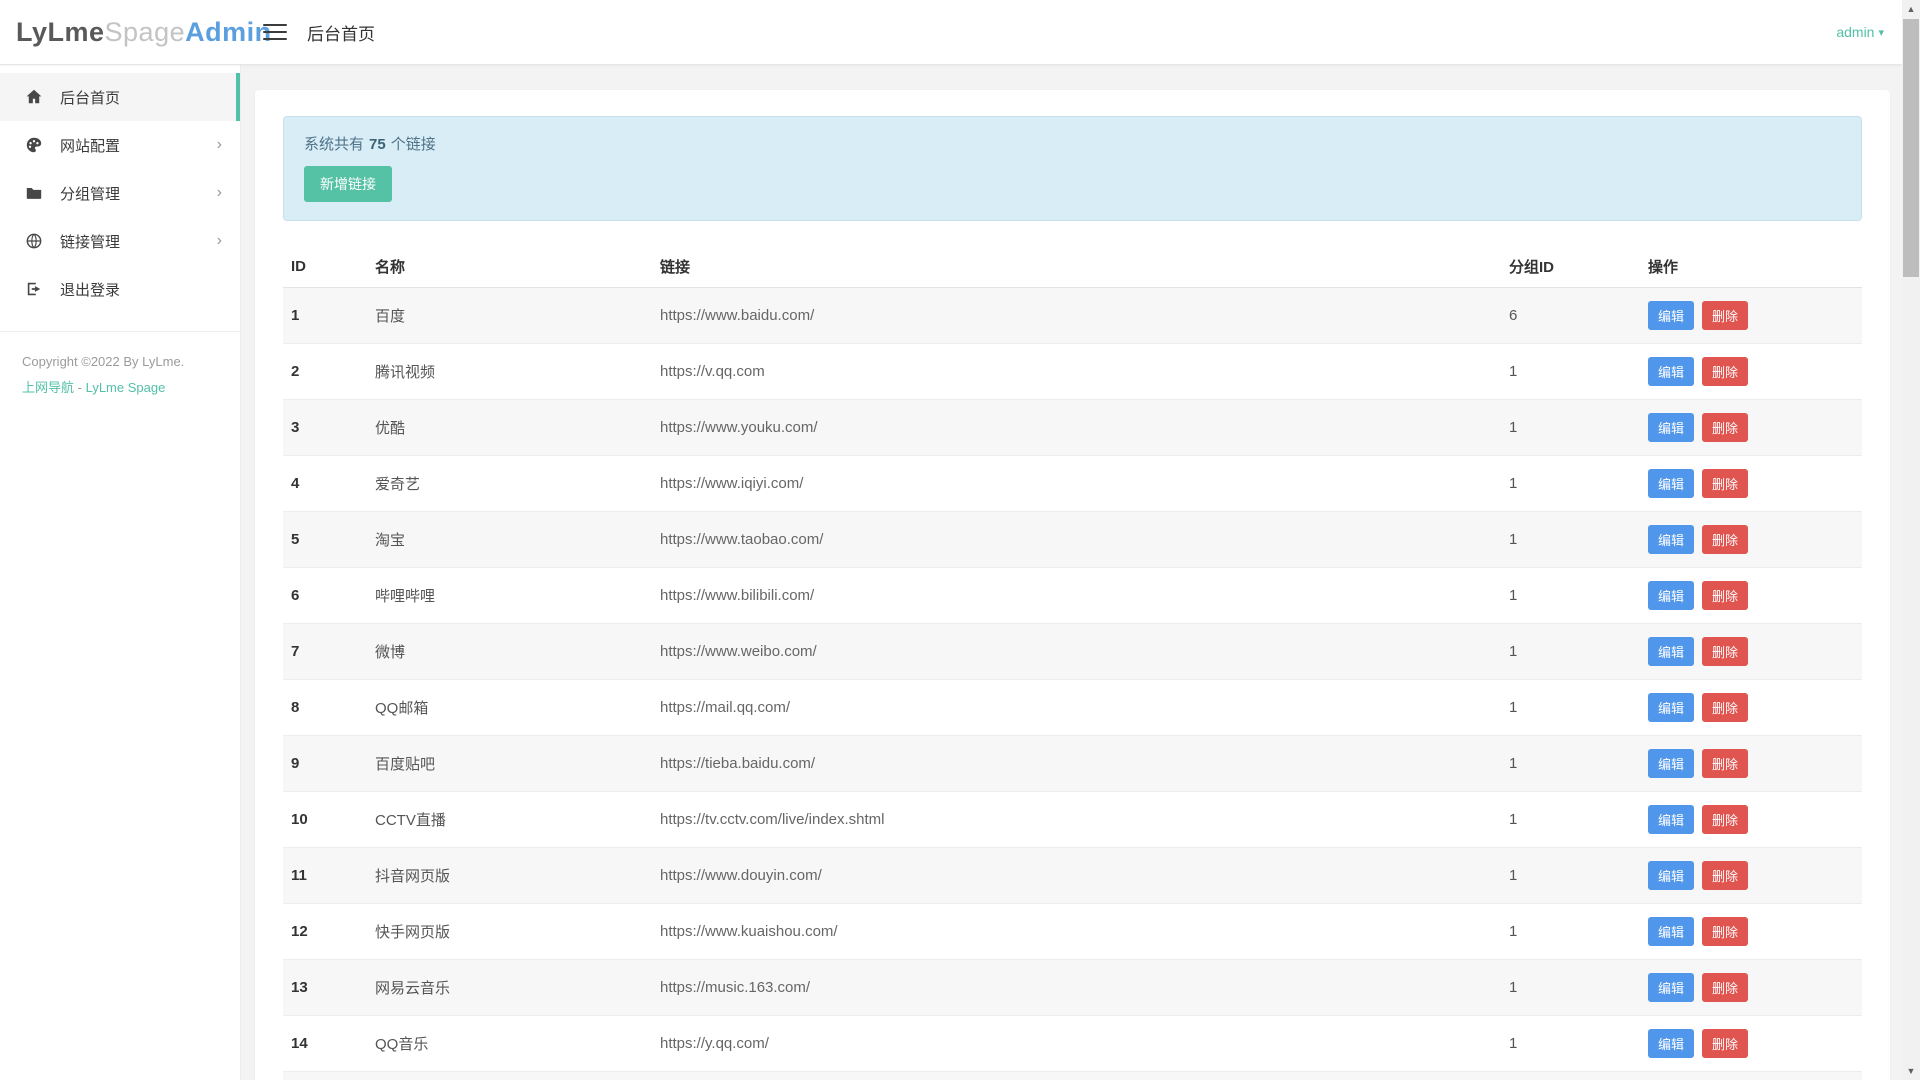  What do you see at coordinates (1072, 483) in the screenshot?
I see `table-row: 4 爱奇艺 https://www.iqiyi.com/1 编辑 删除` at bounding box center [1072, 483].